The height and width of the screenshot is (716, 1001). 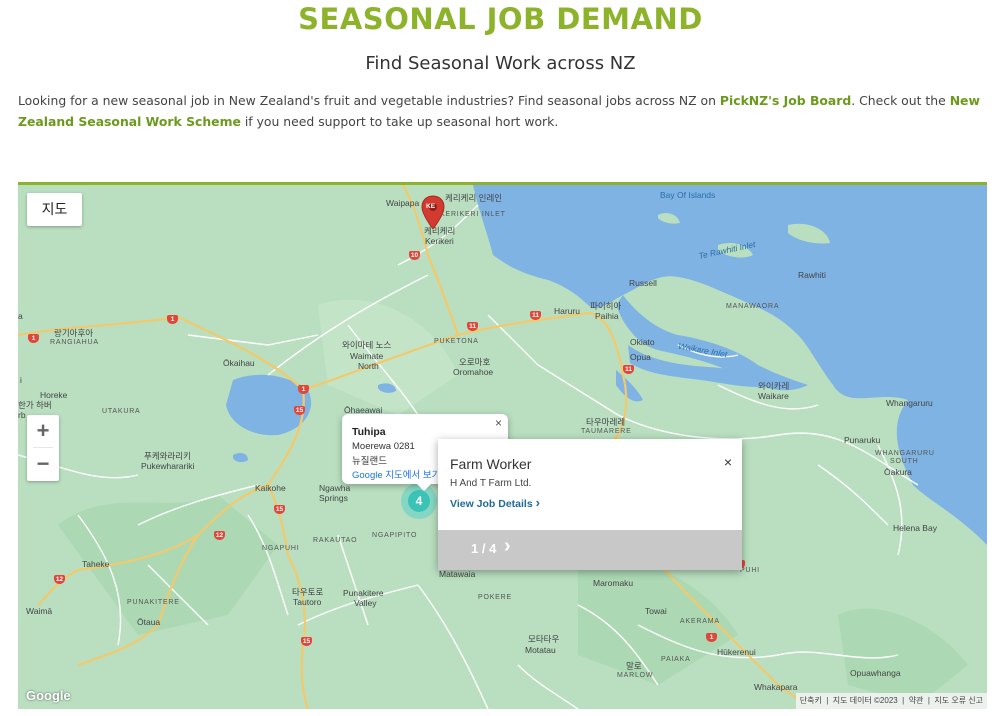 What do you see at coordinates (904, 461) in the screenshot?
I see `map-label-south: SOUTH` at bounding box center [904, 461].